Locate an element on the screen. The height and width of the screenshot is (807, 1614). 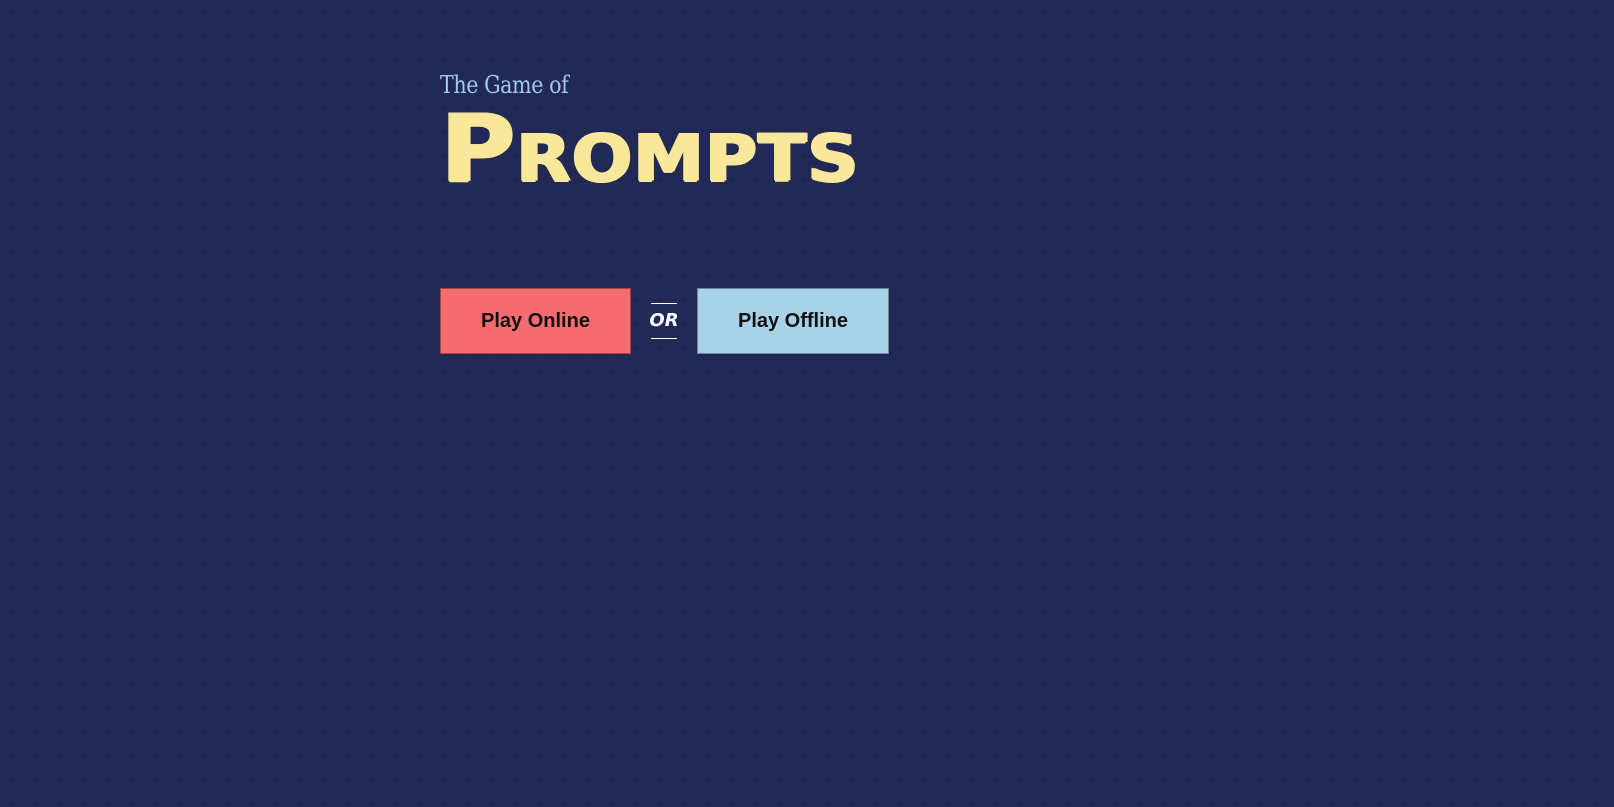
or-separator-bottom-line is located at coordinates (664, 338).